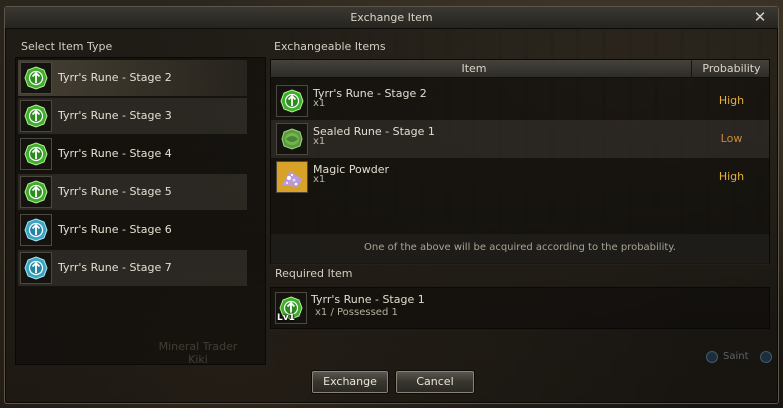 The image size is (783, 408). What do you see at coordinates (198, 359) in the screenshot?
I see `npc-name: Kiki` at bounding box center [198, 359].